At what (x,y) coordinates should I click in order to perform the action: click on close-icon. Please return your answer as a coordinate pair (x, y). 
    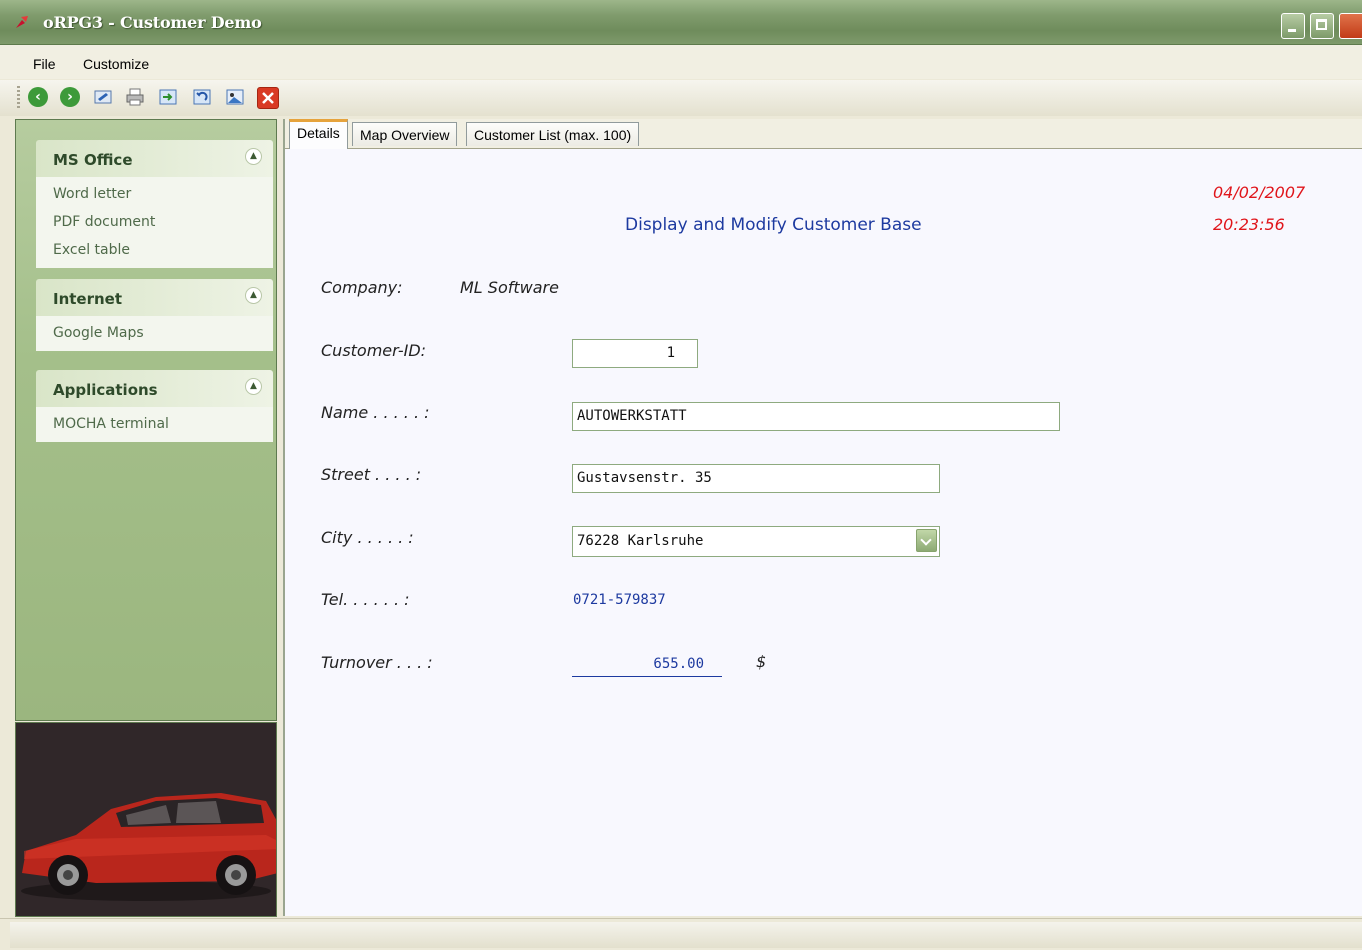
    Looking at the image, I should click on (268, 98).